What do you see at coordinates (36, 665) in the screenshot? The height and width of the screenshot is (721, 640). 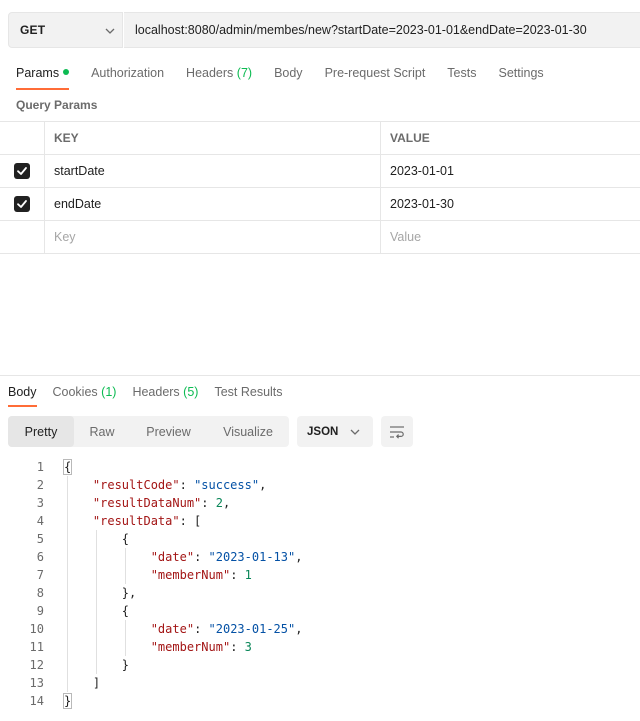 I see `line-number: 12` at bounding box center [36, 665].